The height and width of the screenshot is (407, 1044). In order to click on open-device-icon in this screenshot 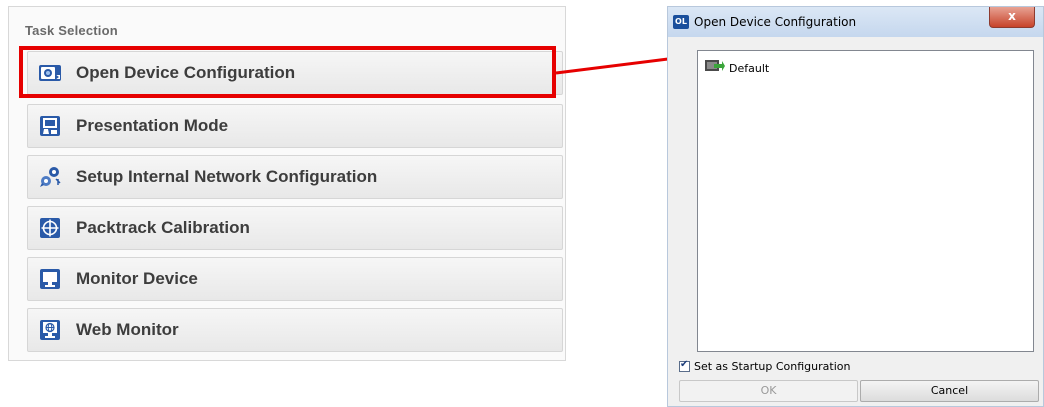, I will do `click(50, 73)`.